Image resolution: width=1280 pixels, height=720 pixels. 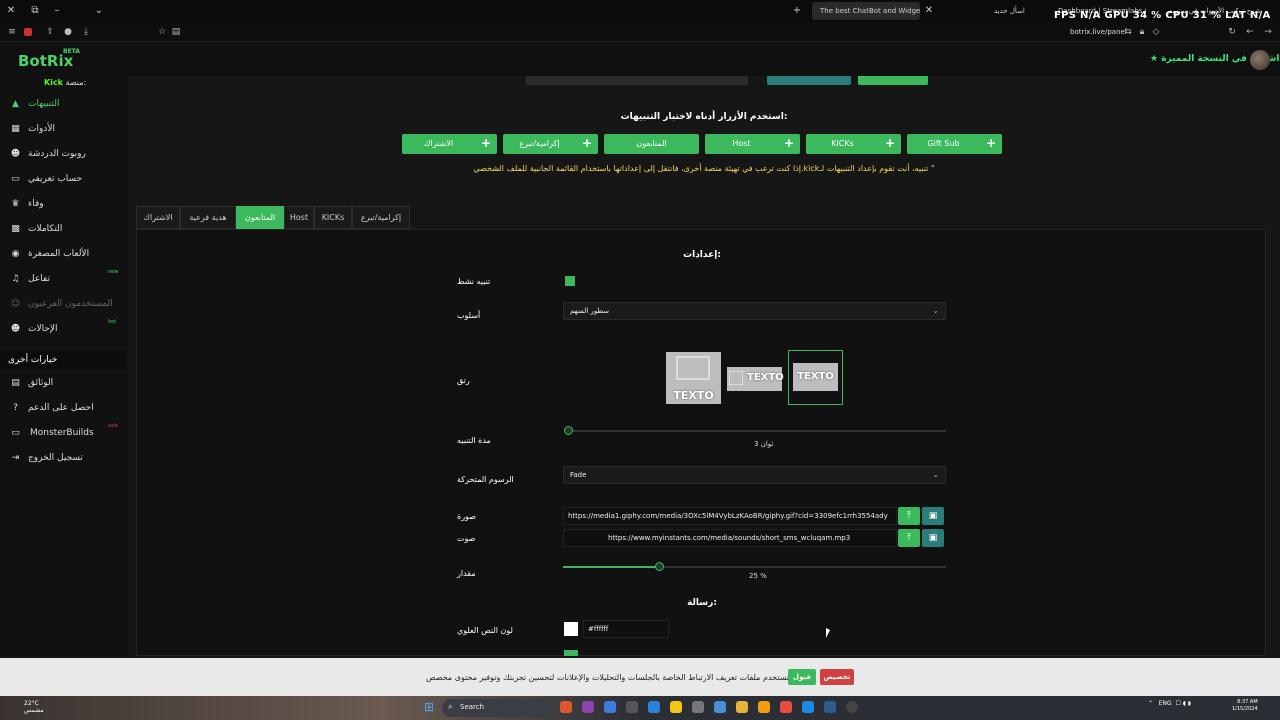 I want to click on folder-icon, so click(x=742, y=707).